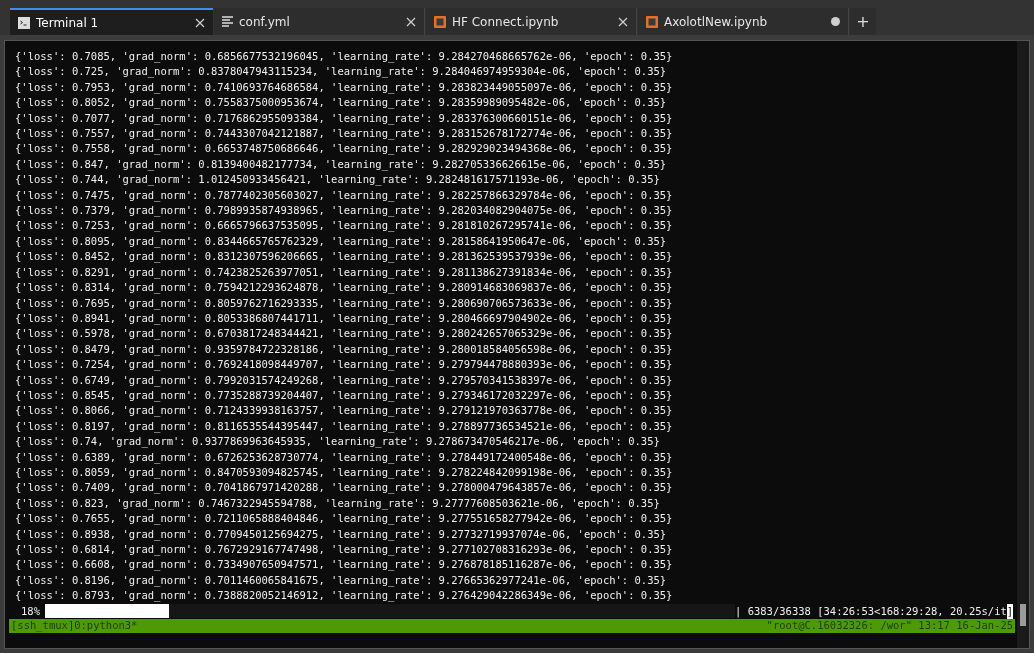 The height and width of the screenshot is (653, 1034). What do you see at coordinates (344, 134) in the screenshot?
I see `log-line: {'loss': 0.7557, 'grad_norm': 0.7443307042121887, 'learning_rate': 9.283152678172774e-06, 'epoch': 0.35}` at bounding box center [344, 134].